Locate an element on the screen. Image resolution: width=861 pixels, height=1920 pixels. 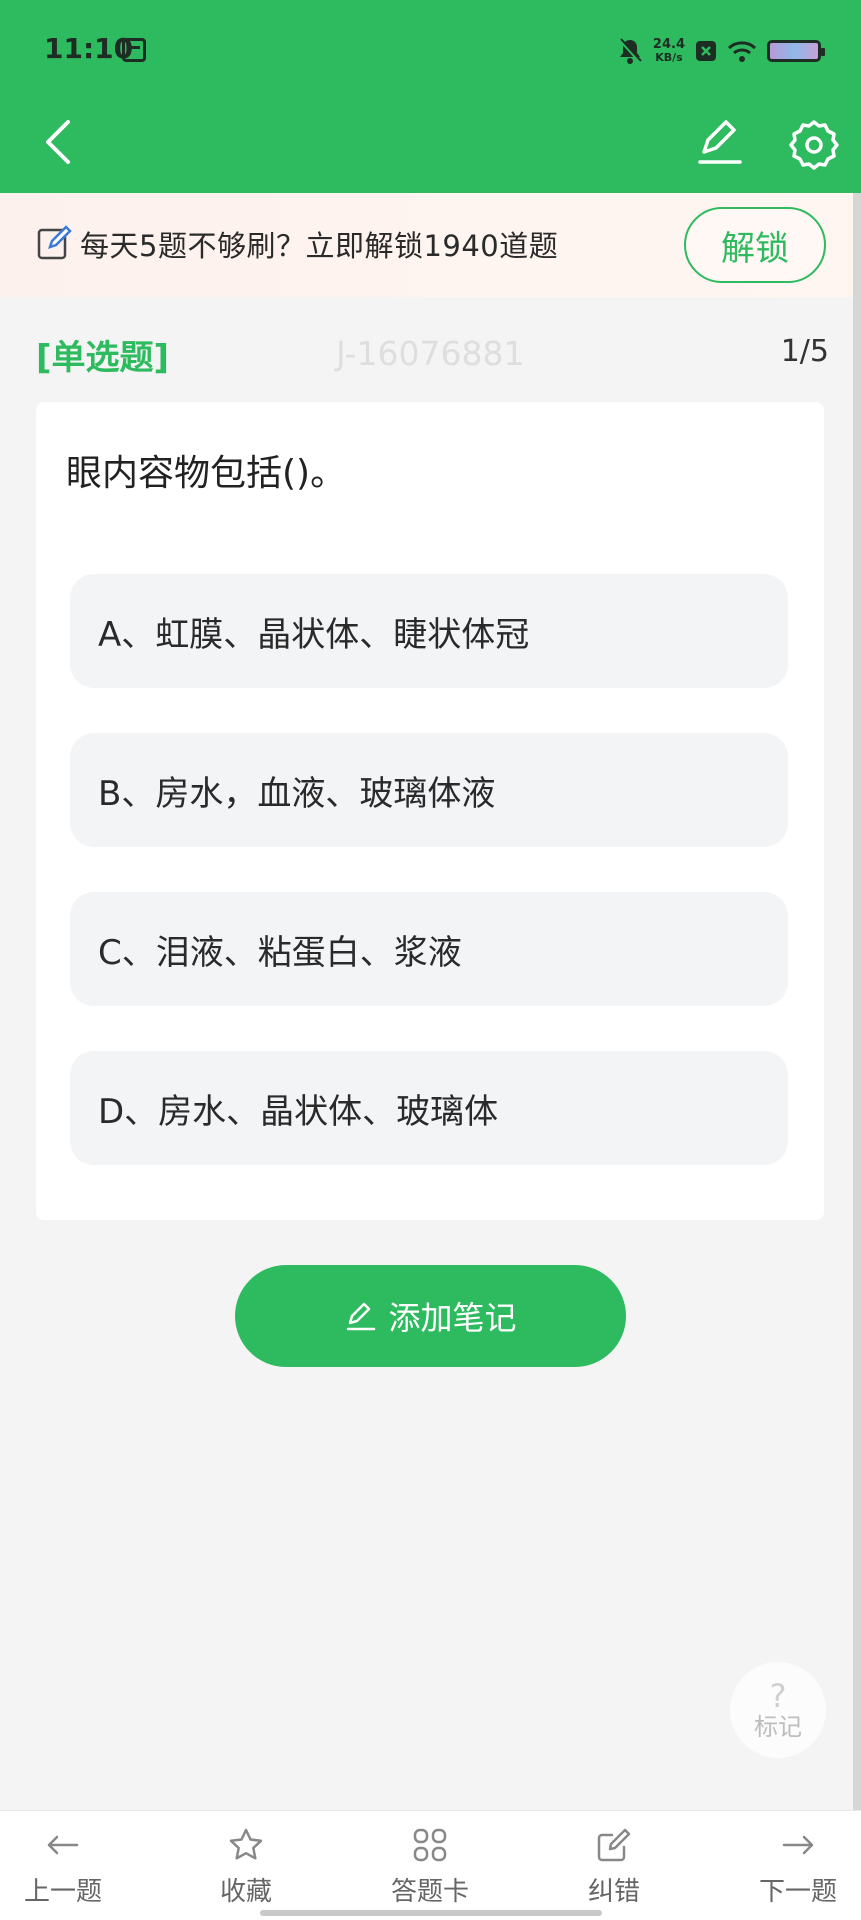
mark-label: 标记 is located at coordinates (778, 1727).